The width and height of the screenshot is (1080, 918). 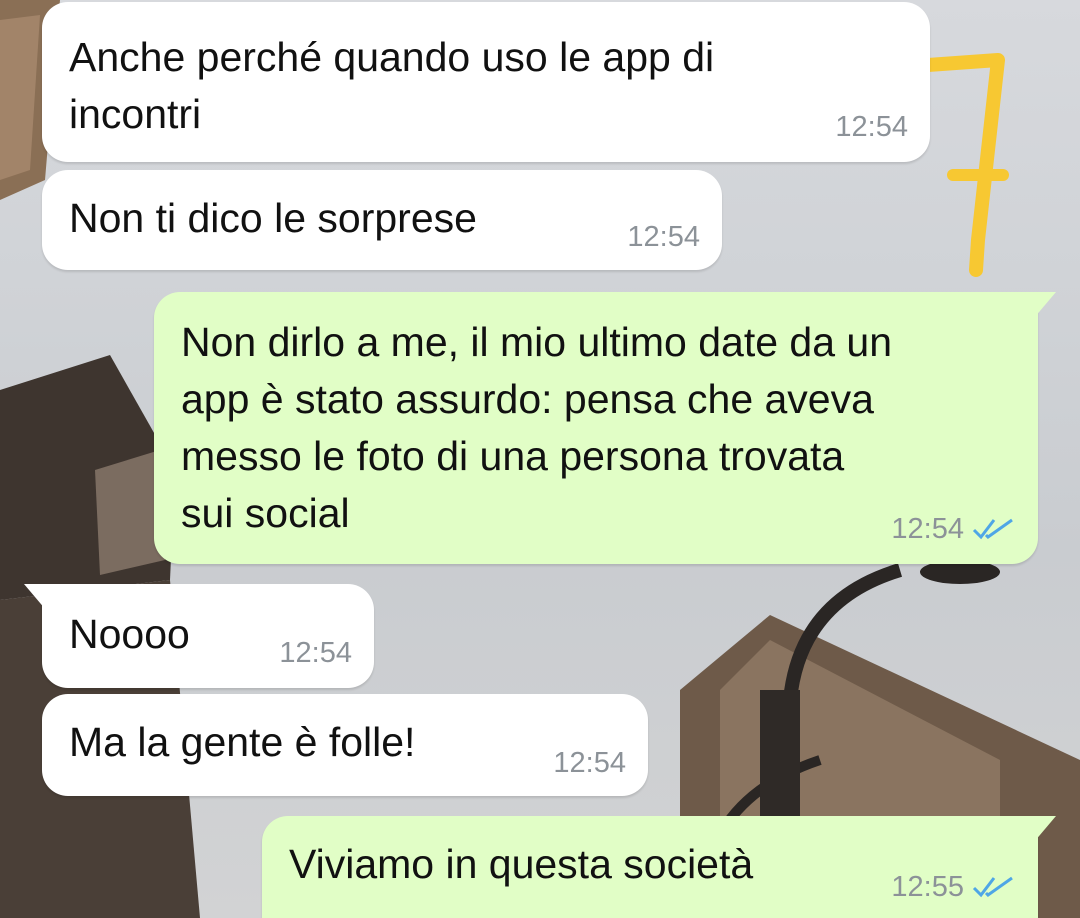 I want to click on seven-annotation, so click(x=965, y=165).